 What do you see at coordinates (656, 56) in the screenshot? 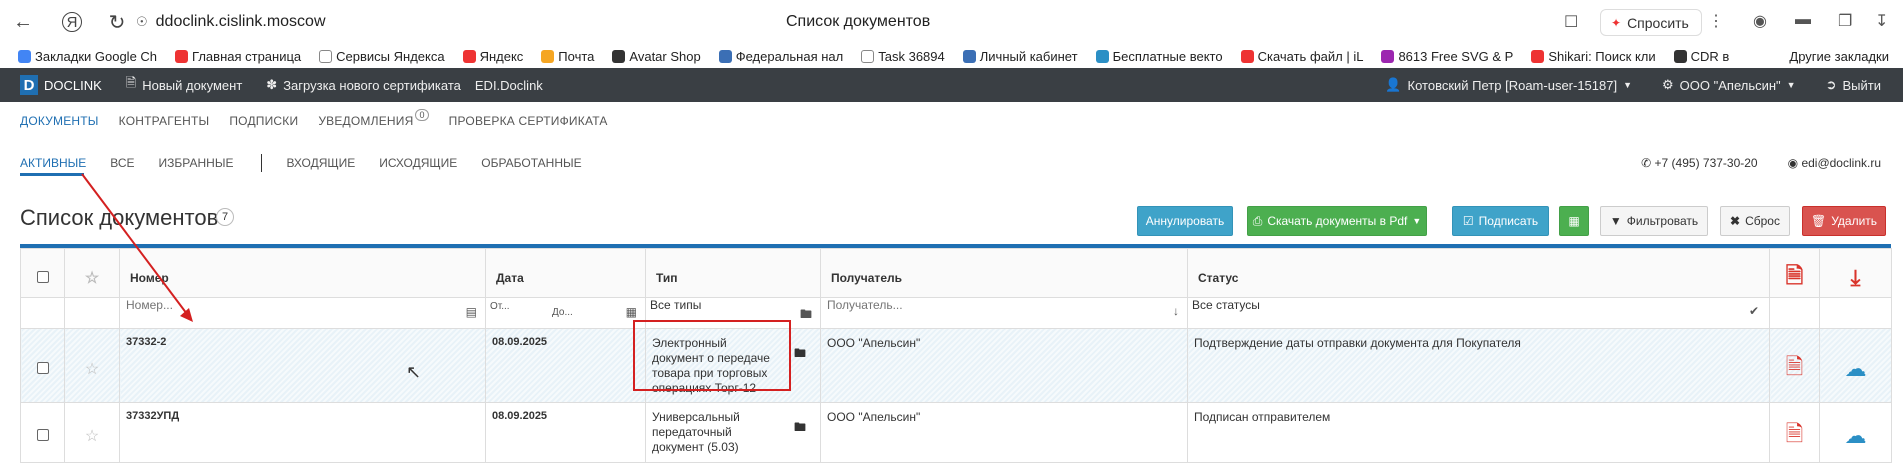
I see `bookmark-item: Avatar Shop` at bounding box center [656, 56].